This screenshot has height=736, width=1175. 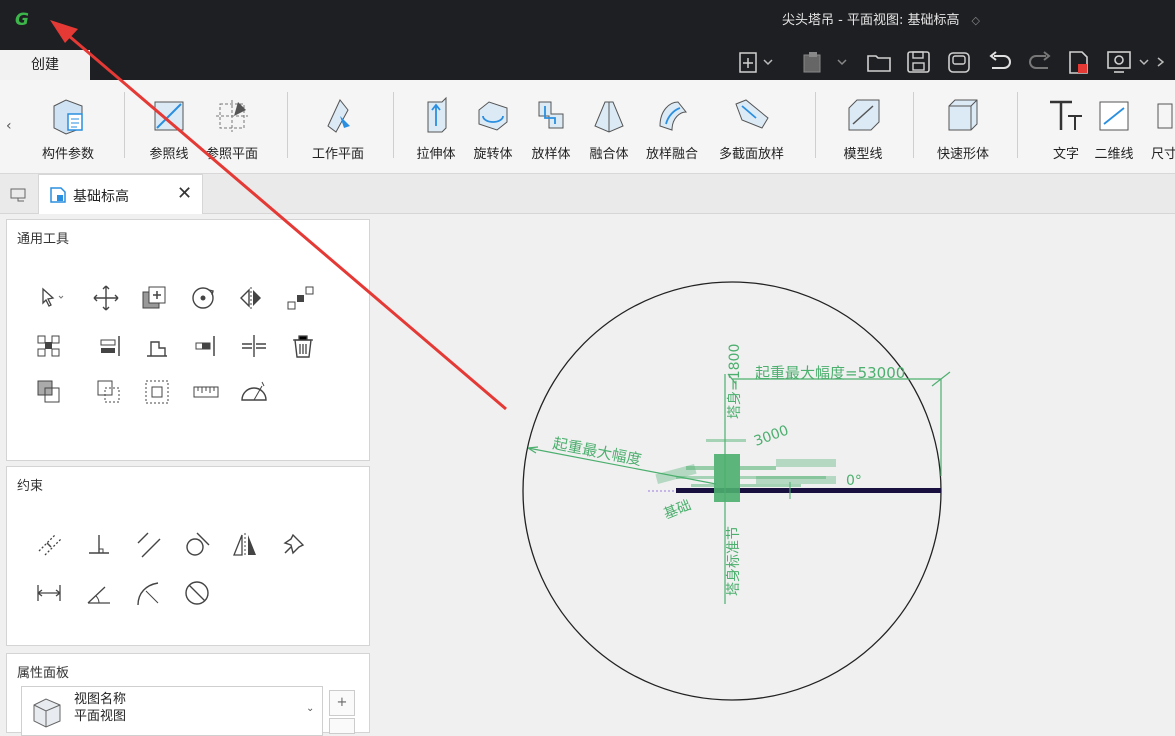 I want to click on dimension-icon, so click(x=1163, y=116).